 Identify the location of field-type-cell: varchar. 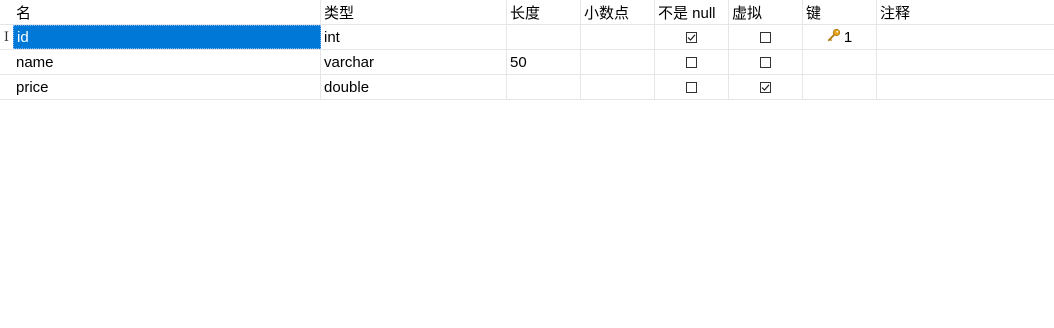
(414, 62).